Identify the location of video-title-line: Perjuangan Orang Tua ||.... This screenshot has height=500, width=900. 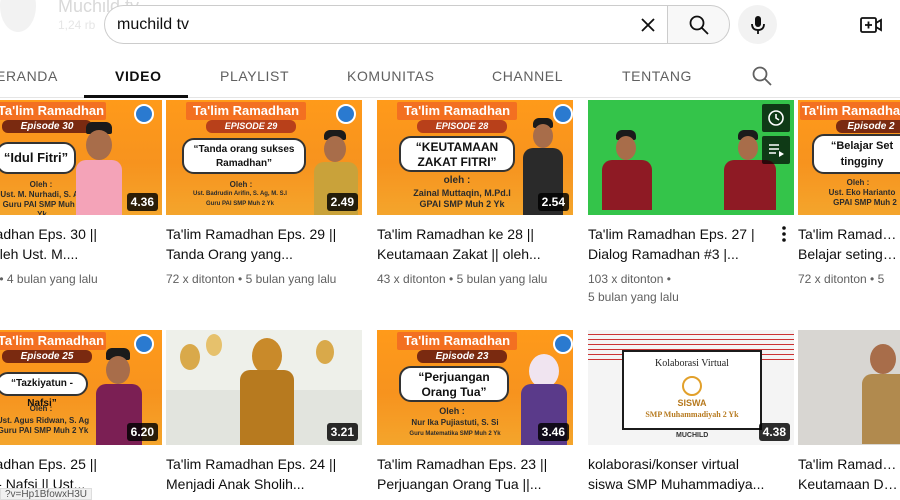
(459, 484).